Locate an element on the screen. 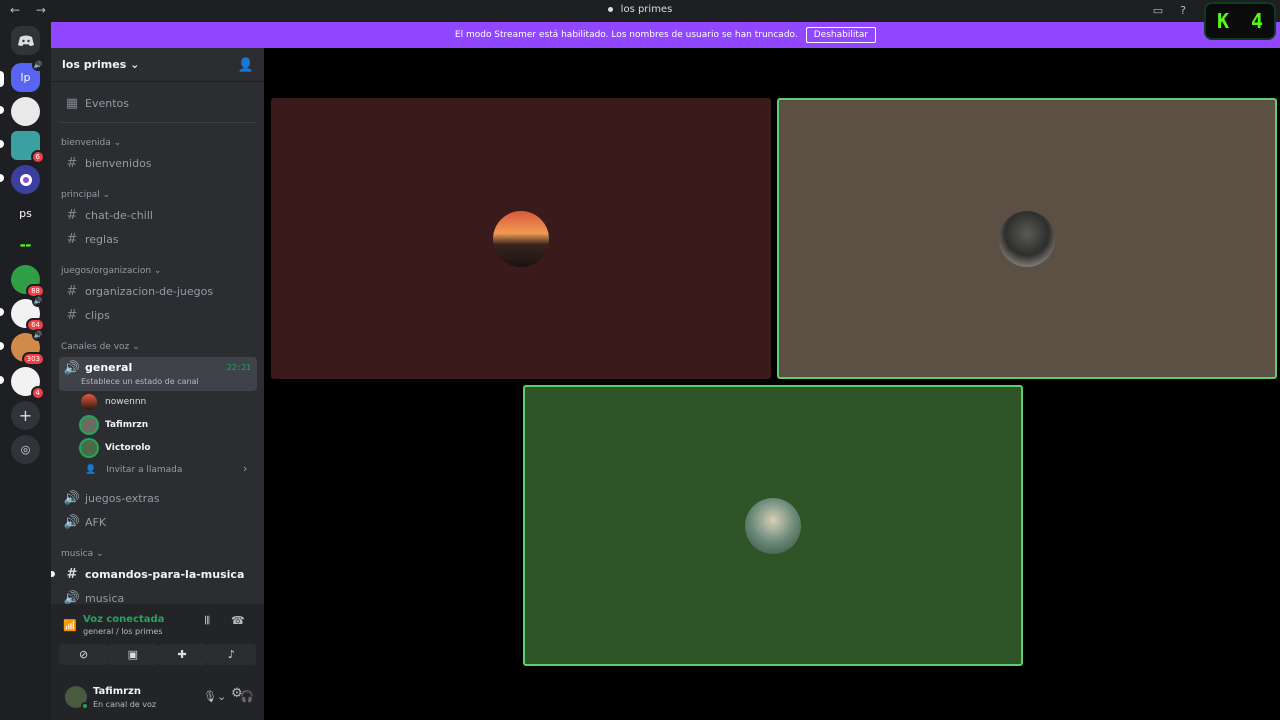 The height and width of the screenshot is (720, 1280). active-server-pill is located at coordinates (2, 79).